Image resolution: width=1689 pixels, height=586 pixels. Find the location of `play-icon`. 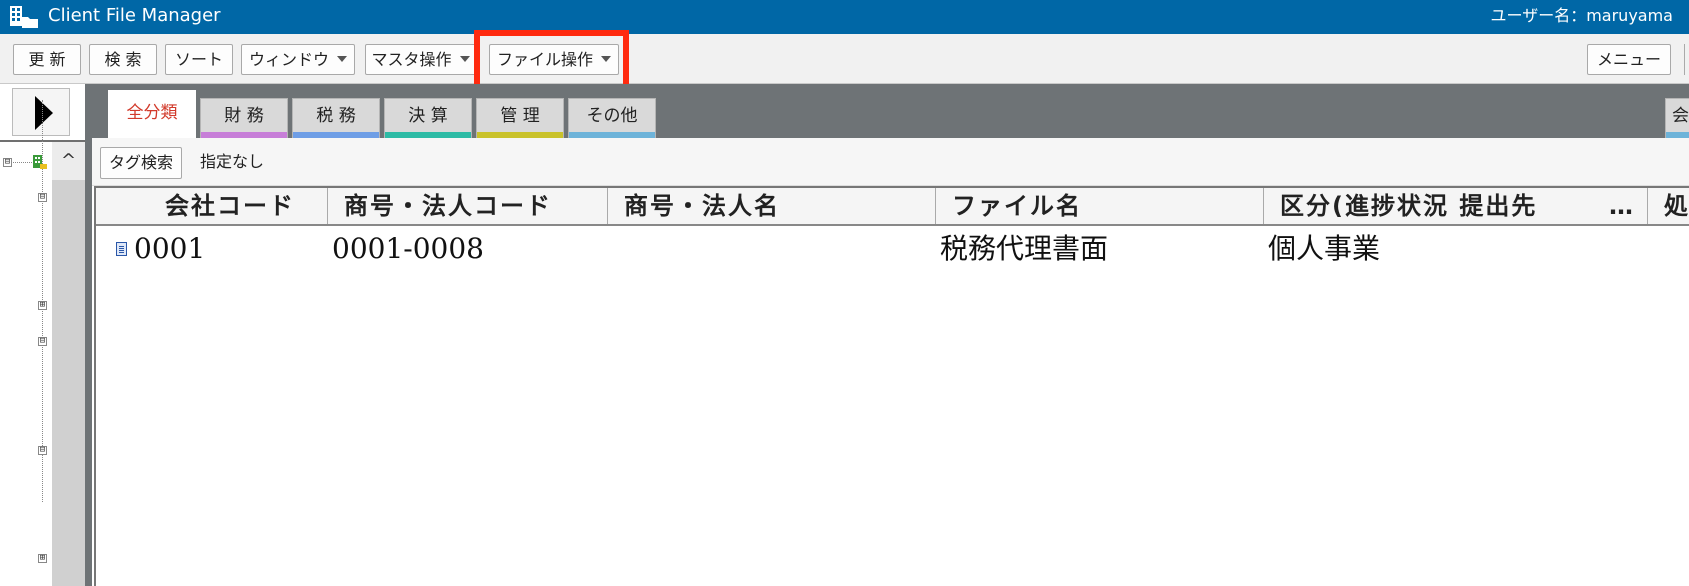

play-icon is located at coordinates (44, 113).